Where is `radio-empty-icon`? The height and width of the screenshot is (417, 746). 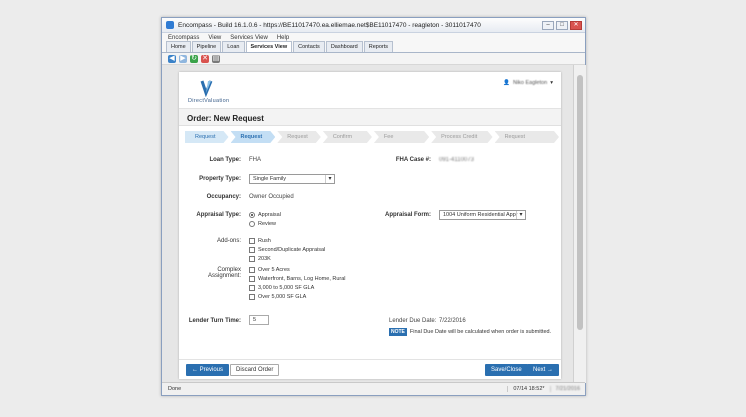 radio-empty-icon is located at coordinates (252, 224).